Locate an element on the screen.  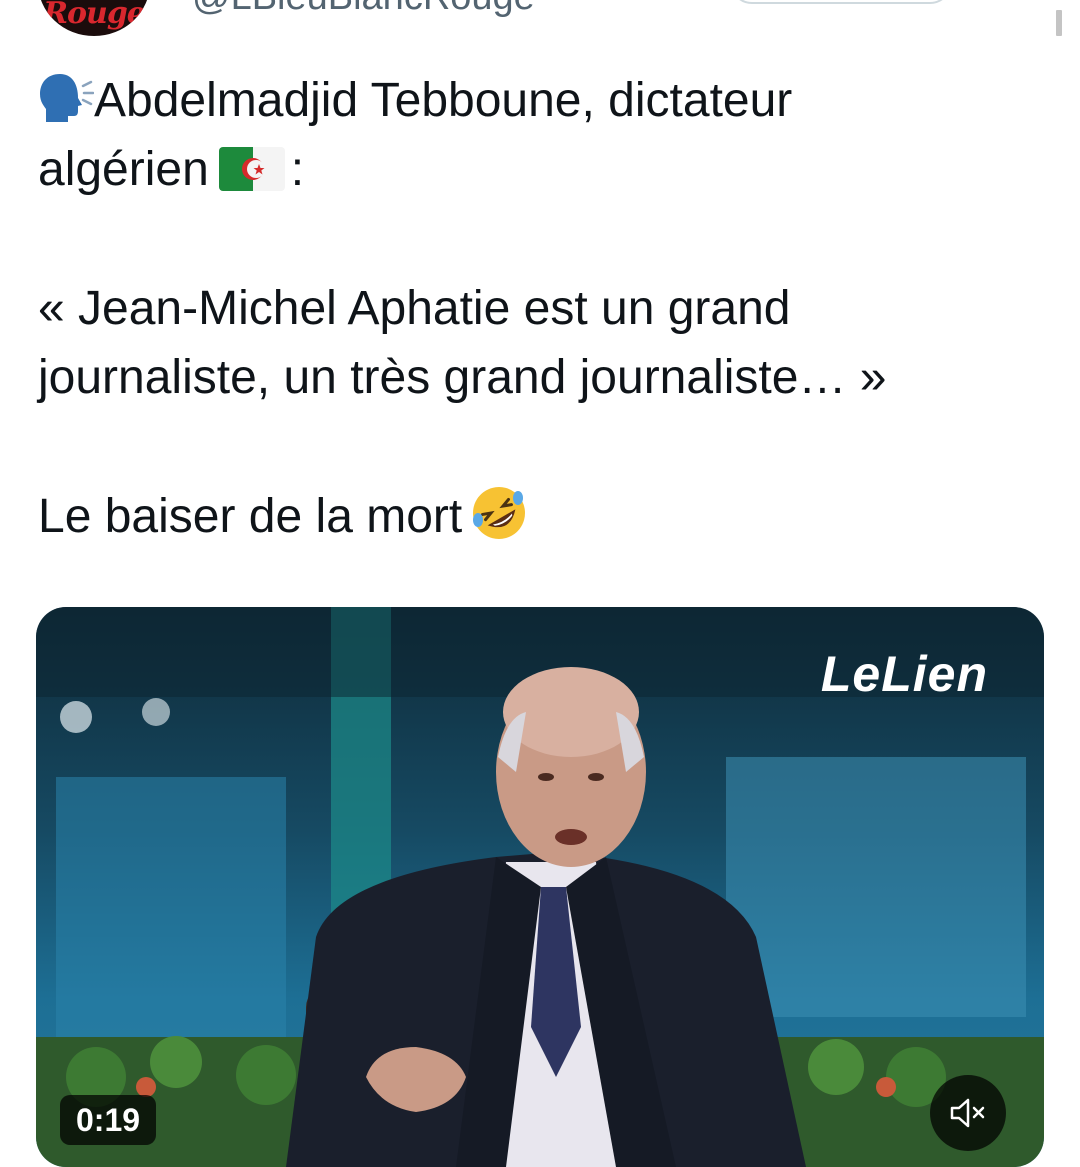
avatar: Rouge is located at coordinates (94, 18).